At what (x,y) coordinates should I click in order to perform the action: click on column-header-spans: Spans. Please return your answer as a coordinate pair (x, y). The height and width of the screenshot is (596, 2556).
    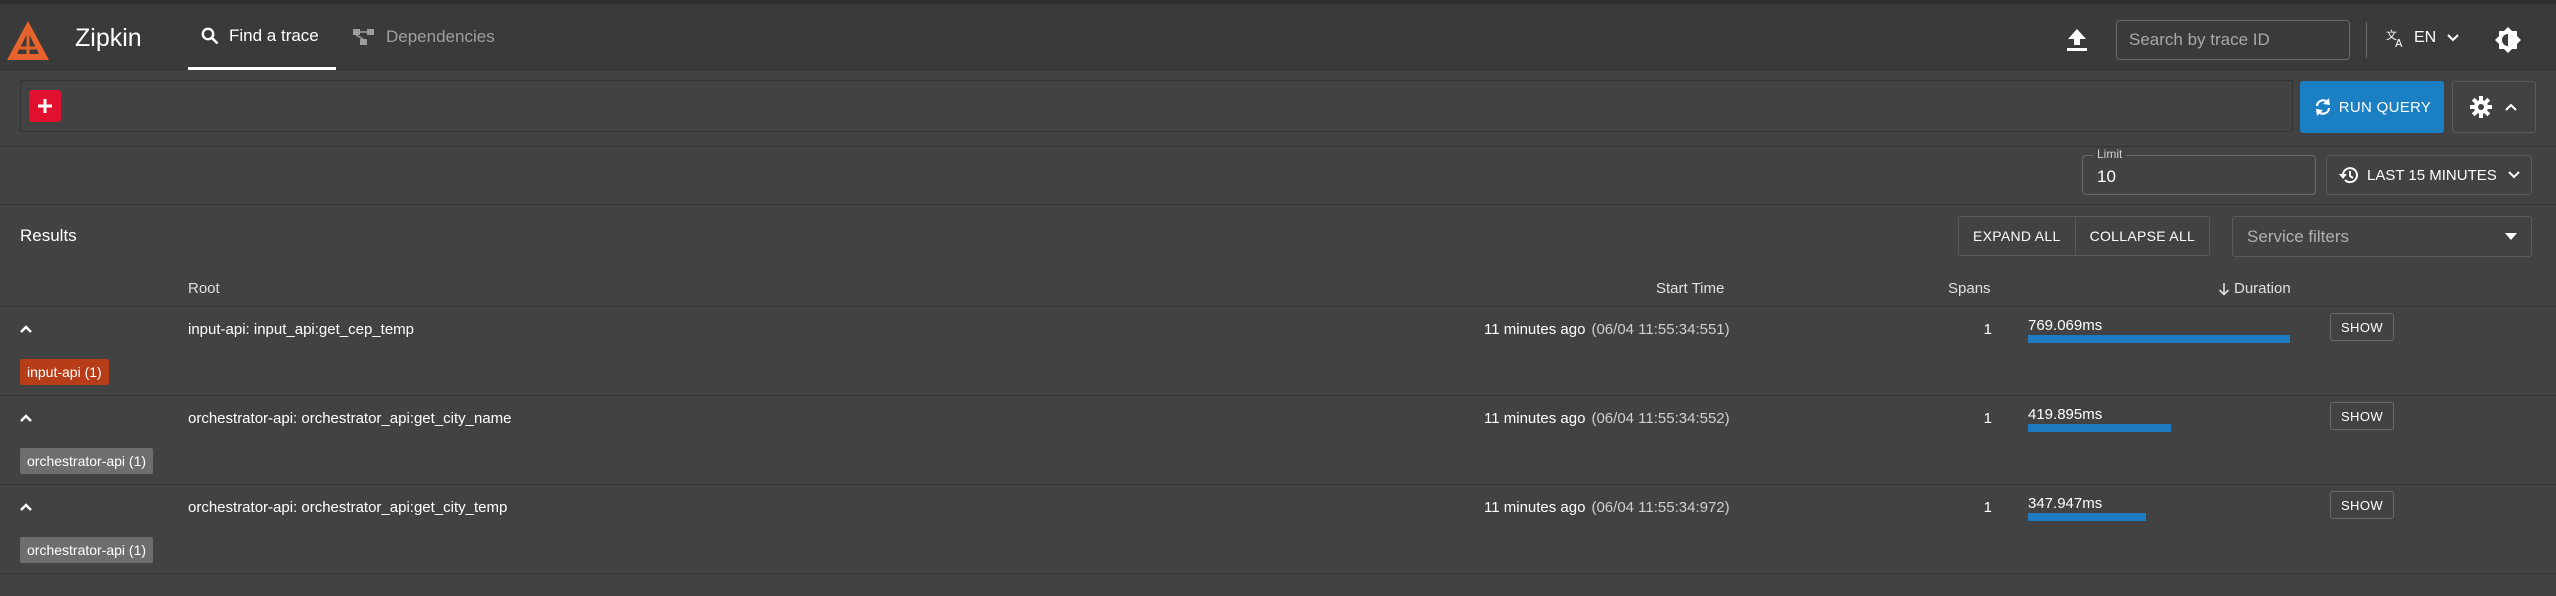
    Looking at the image, I should click on (1969, 288).